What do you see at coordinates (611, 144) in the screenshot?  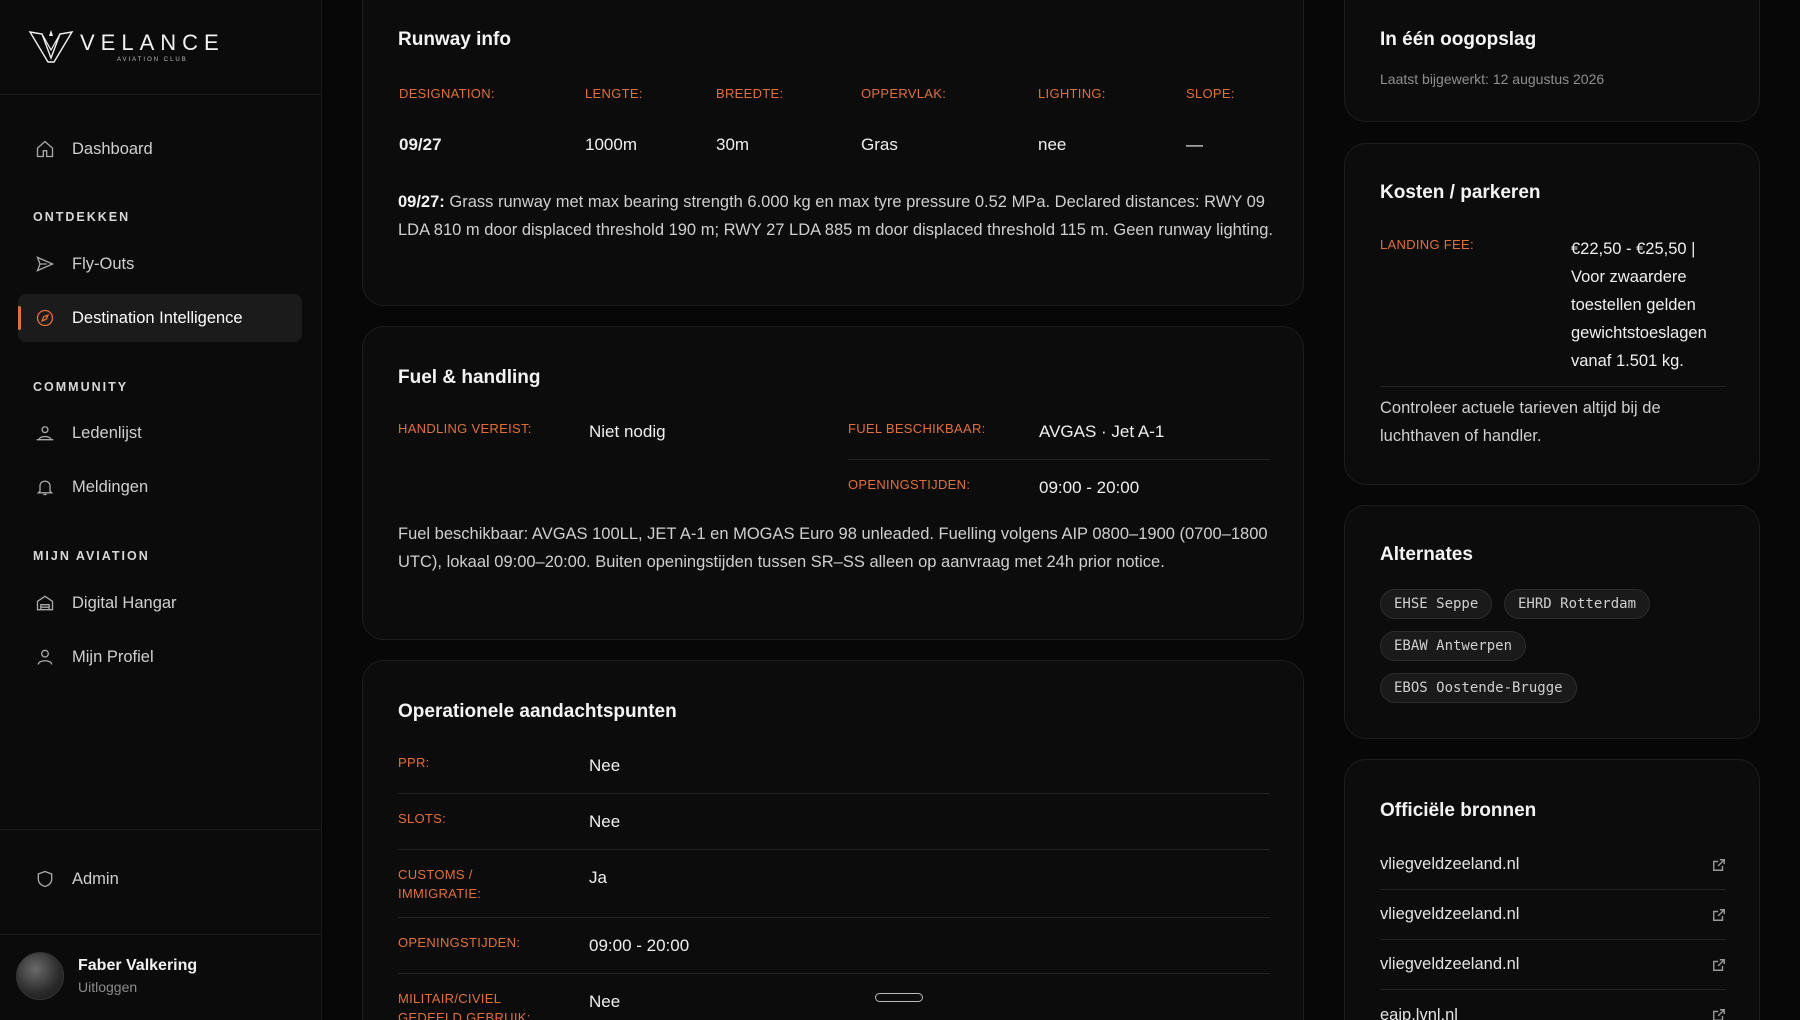 I see `runway-length: 1000m` at bounding box center [611, 144].